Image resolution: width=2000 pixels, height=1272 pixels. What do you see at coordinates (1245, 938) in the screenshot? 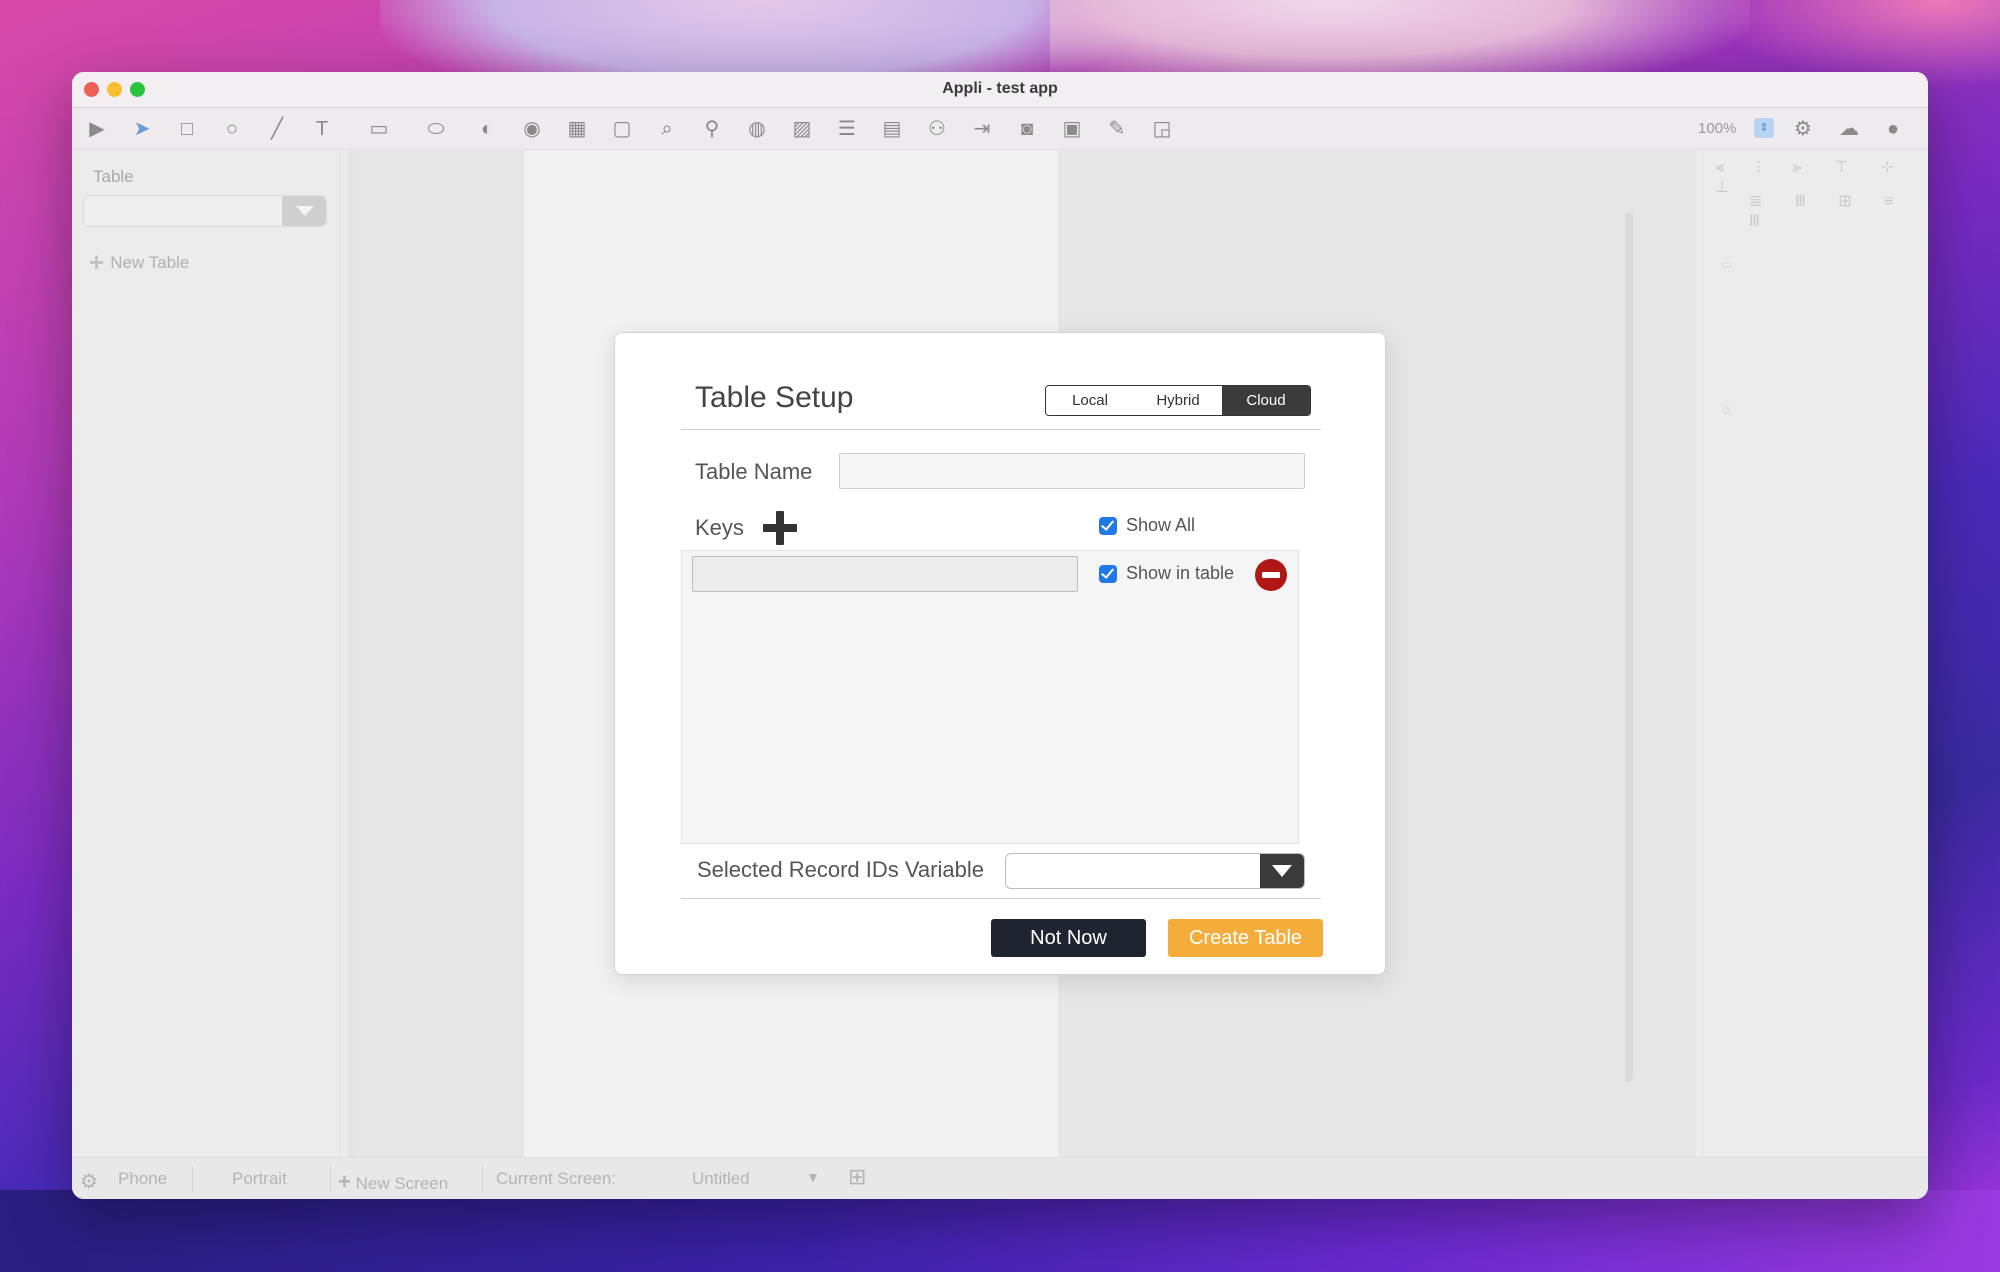
I see `create-table-button: Create Table` at bounding box center [1245, 938].